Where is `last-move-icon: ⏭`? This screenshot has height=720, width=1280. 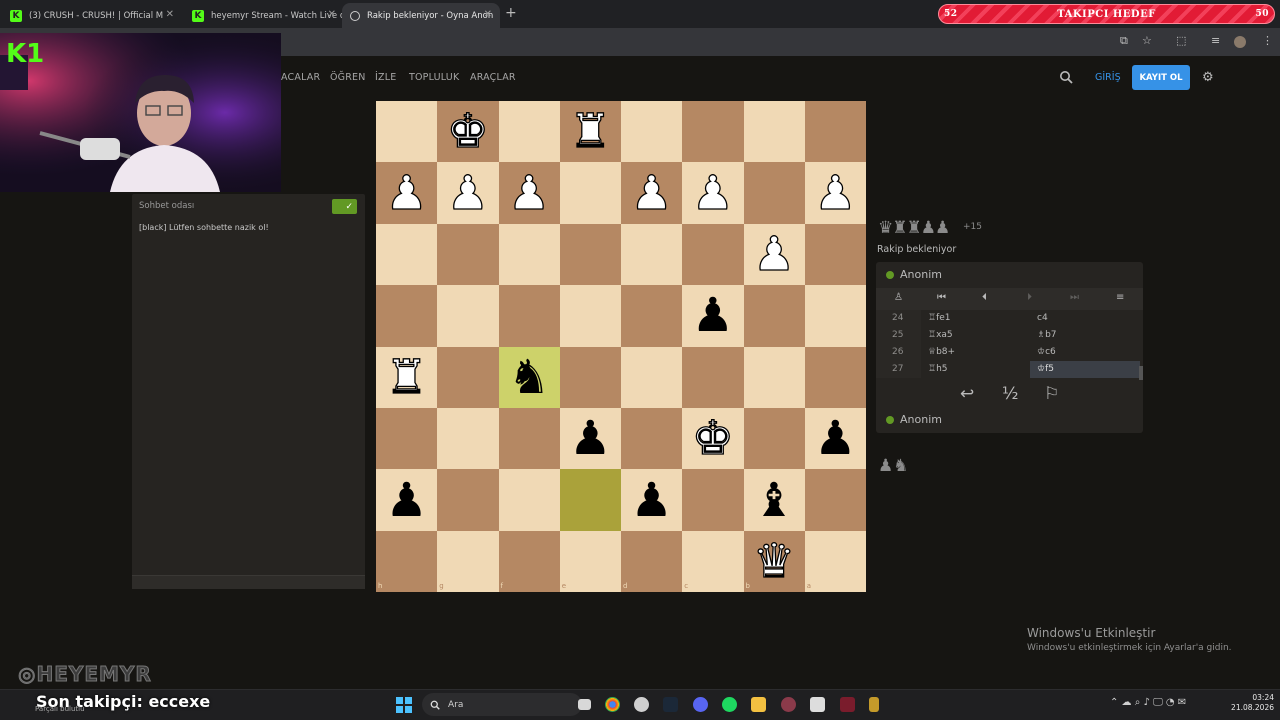
last-move-icon: ⏭ is located at coordinates (1074, 297).